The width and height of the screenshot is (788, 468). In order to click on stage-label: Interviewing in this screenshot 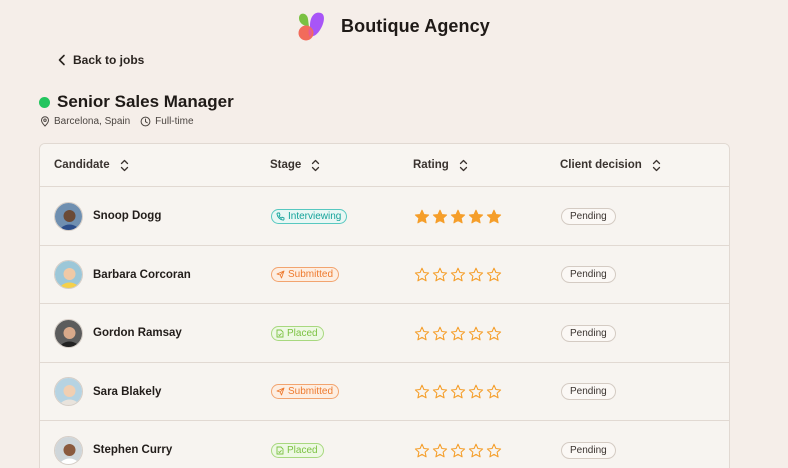, I will do `click(315, 216)`.